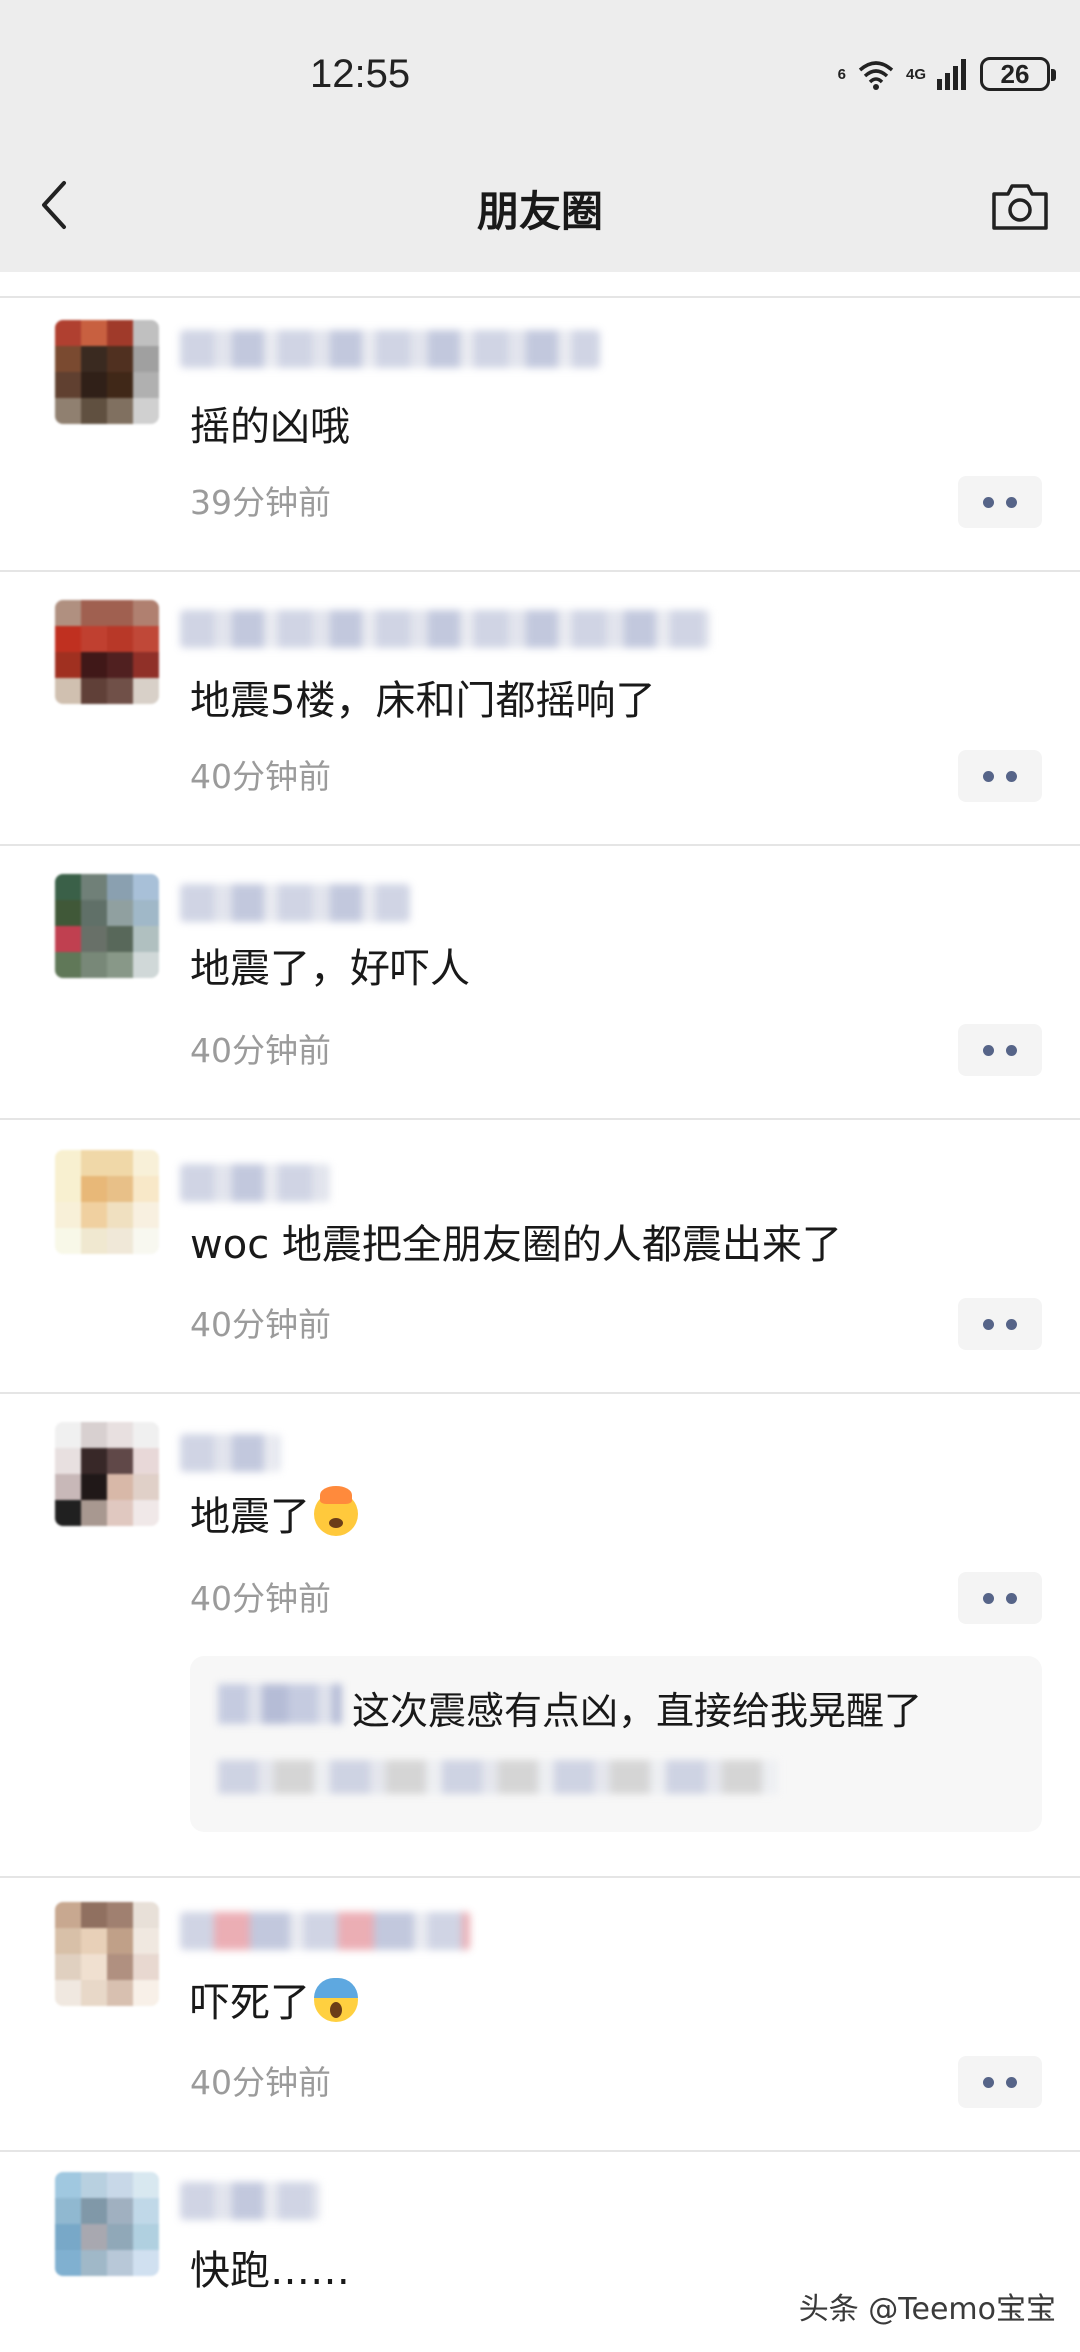 Image resolution: width=1080 pixels, height=2352 pixels. I want to click on comment-text: 地震了, so click(274, 1513).